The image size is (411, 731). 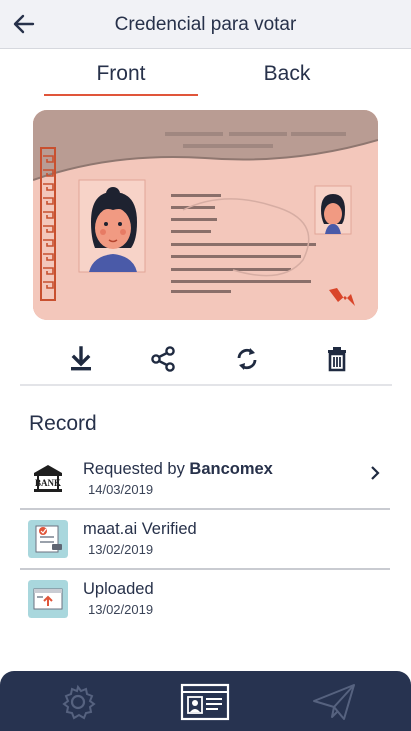 What do you see at coordinates (63, 423) in the screenshot?
I see `record-heading: Record` at bounding box center [63, 423].